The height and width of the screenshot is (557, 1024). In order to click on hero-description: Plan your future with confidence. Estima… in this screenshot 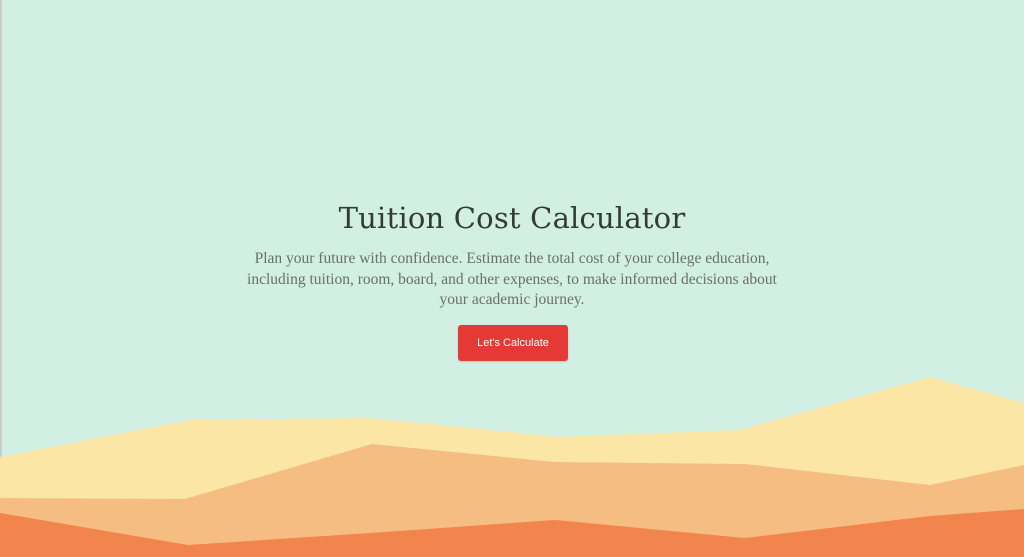, I will do `click(512, 279)`.